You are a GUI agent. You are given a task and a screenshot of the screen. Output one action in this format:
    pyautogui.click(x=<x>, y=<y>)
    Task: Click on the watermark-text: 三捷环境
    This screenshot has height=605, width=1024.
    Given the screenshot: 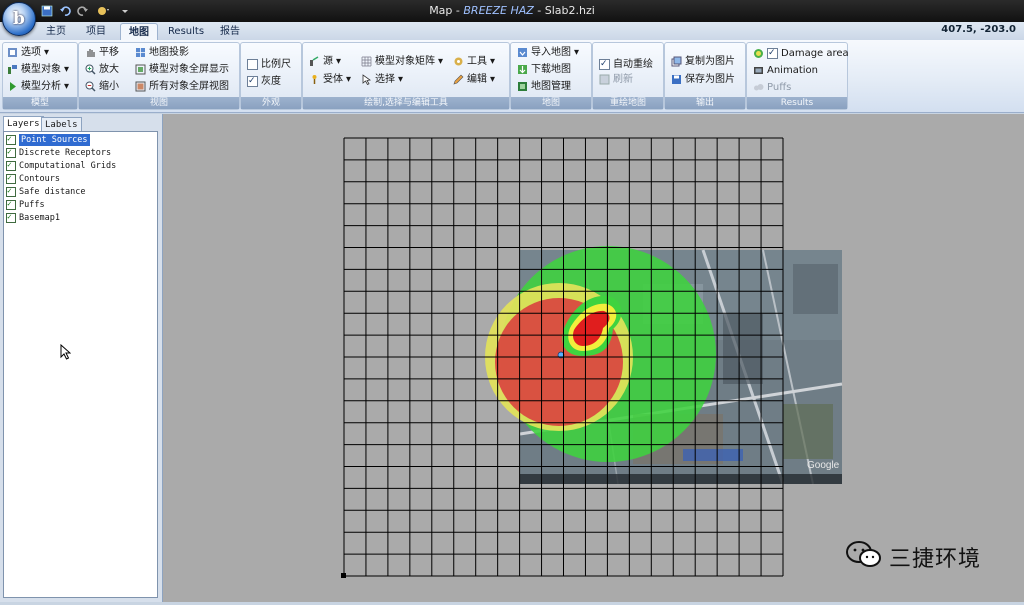 What is the action you would take?
    pyautogui.click(x=935, y=559)
    